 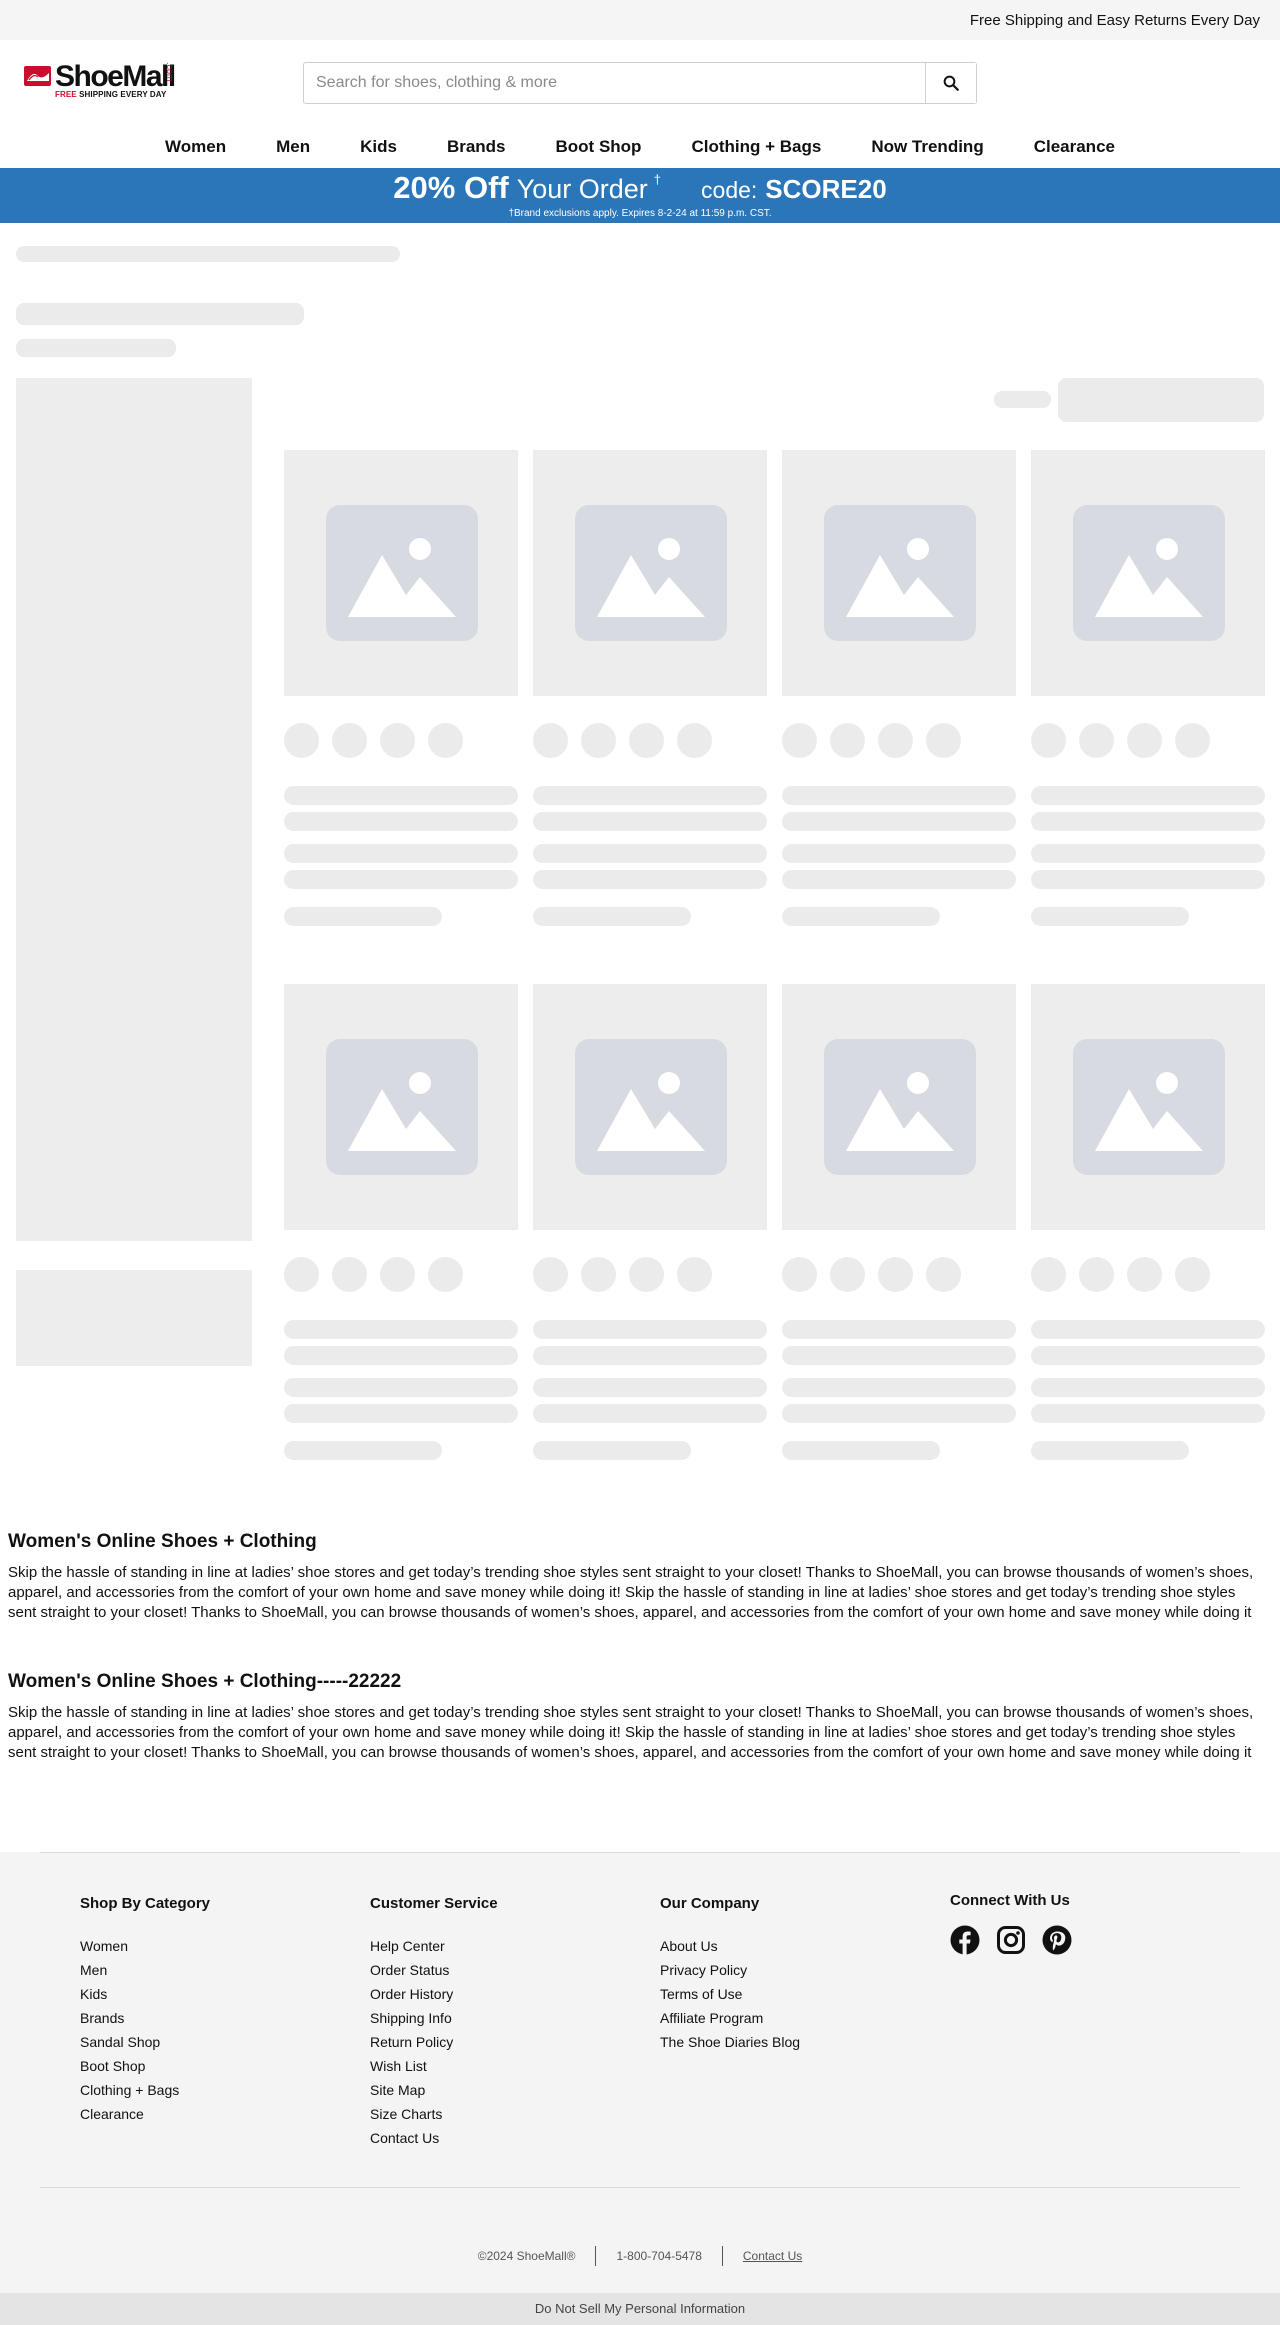 What do you see at coordinates (730, 1970) in the screenshot?
I see `footer-link-privacy-policy: Privacy Policy` at bounding box center [730, 1970].